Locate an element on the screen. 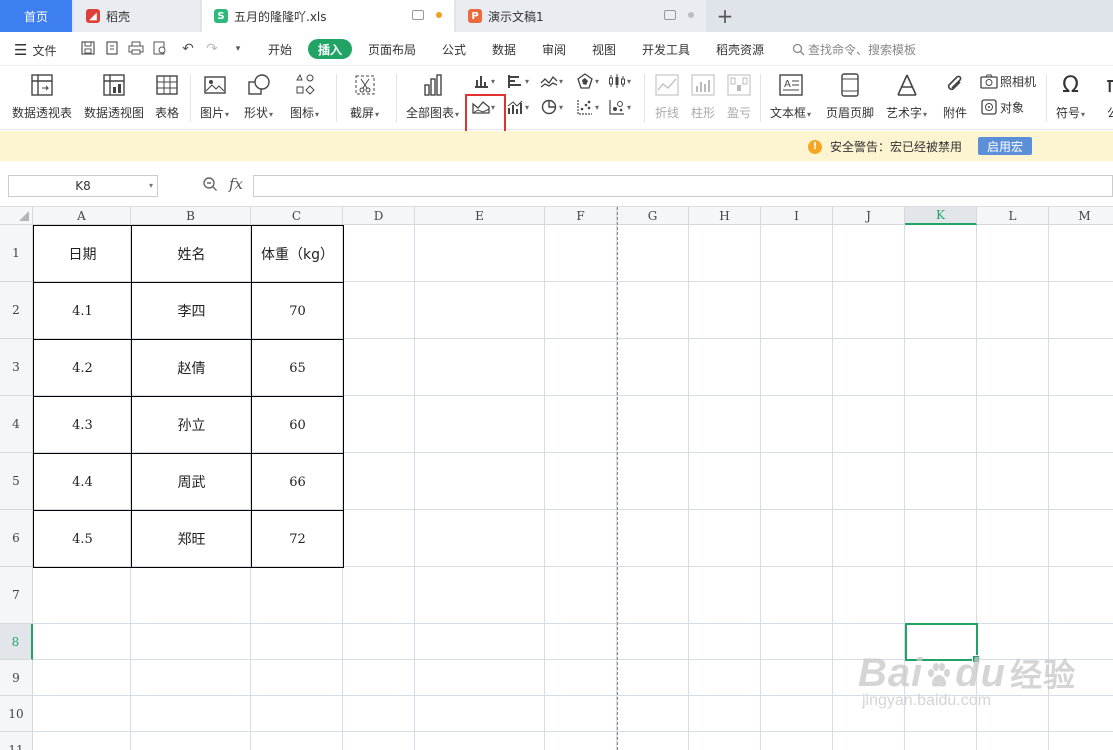  row-header-11: 11 is located at coordinates (16, 741).